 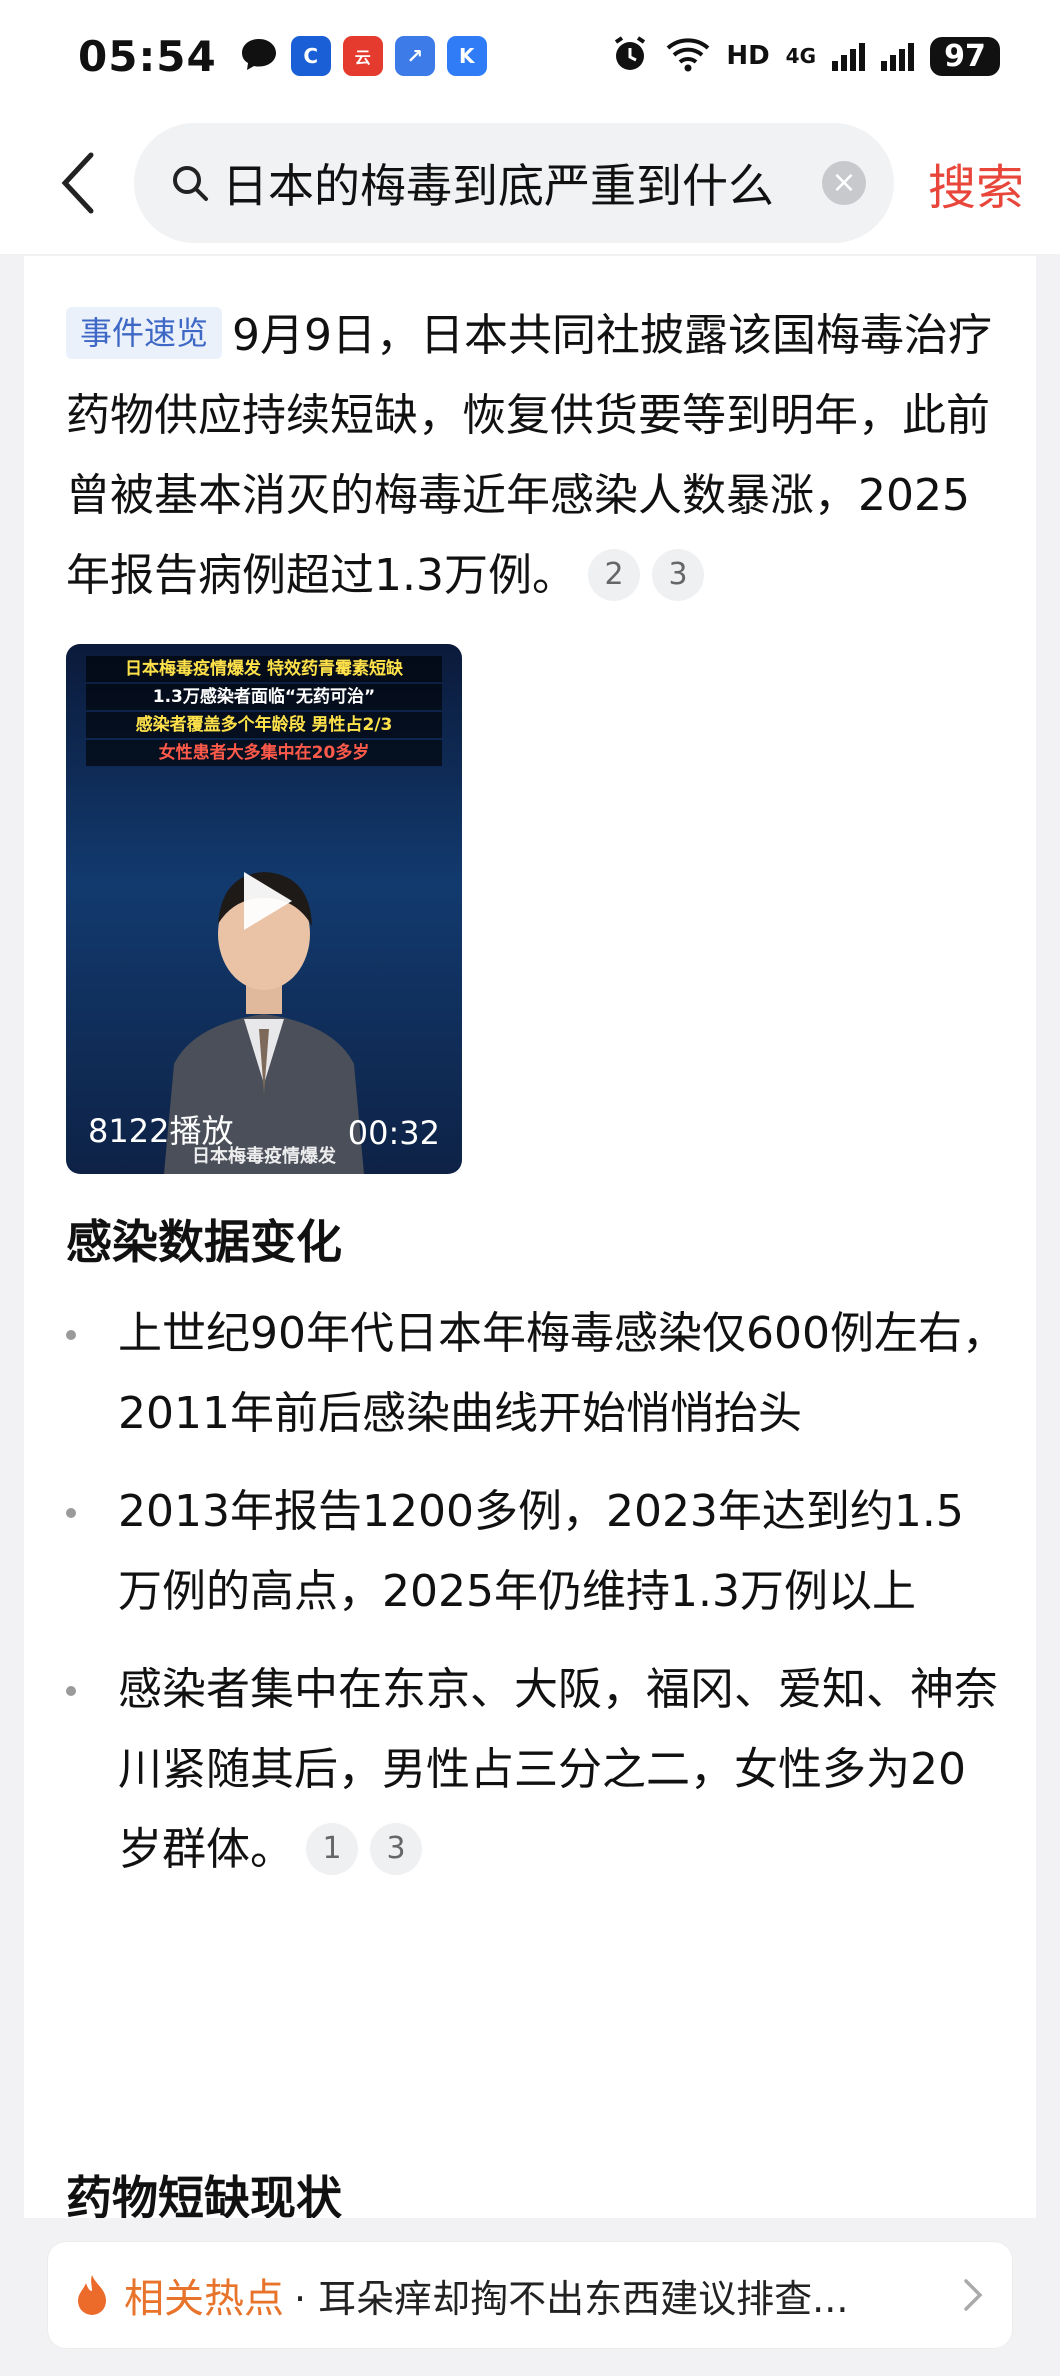 What do you see at coordinates (965, 56) in the screenshot?
I see `battery-indicator: 97` at bounding box center [965, 56].